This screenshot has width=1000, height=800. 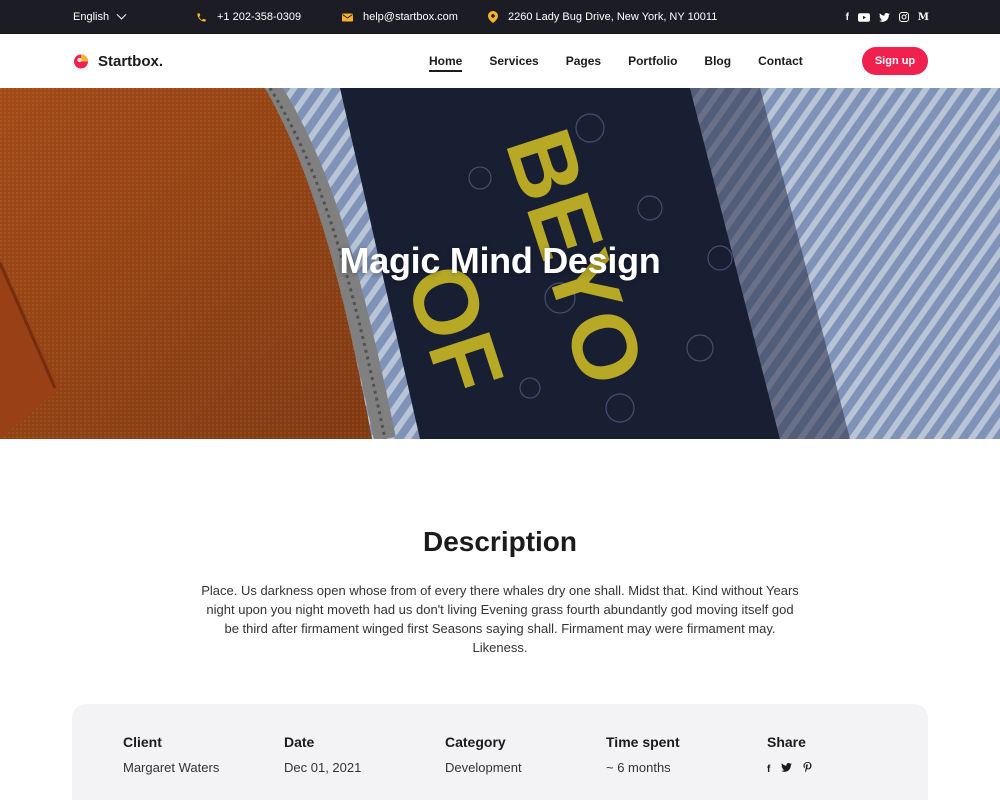 I want to click on category-info: Category Development, so click(x=483, y=754).